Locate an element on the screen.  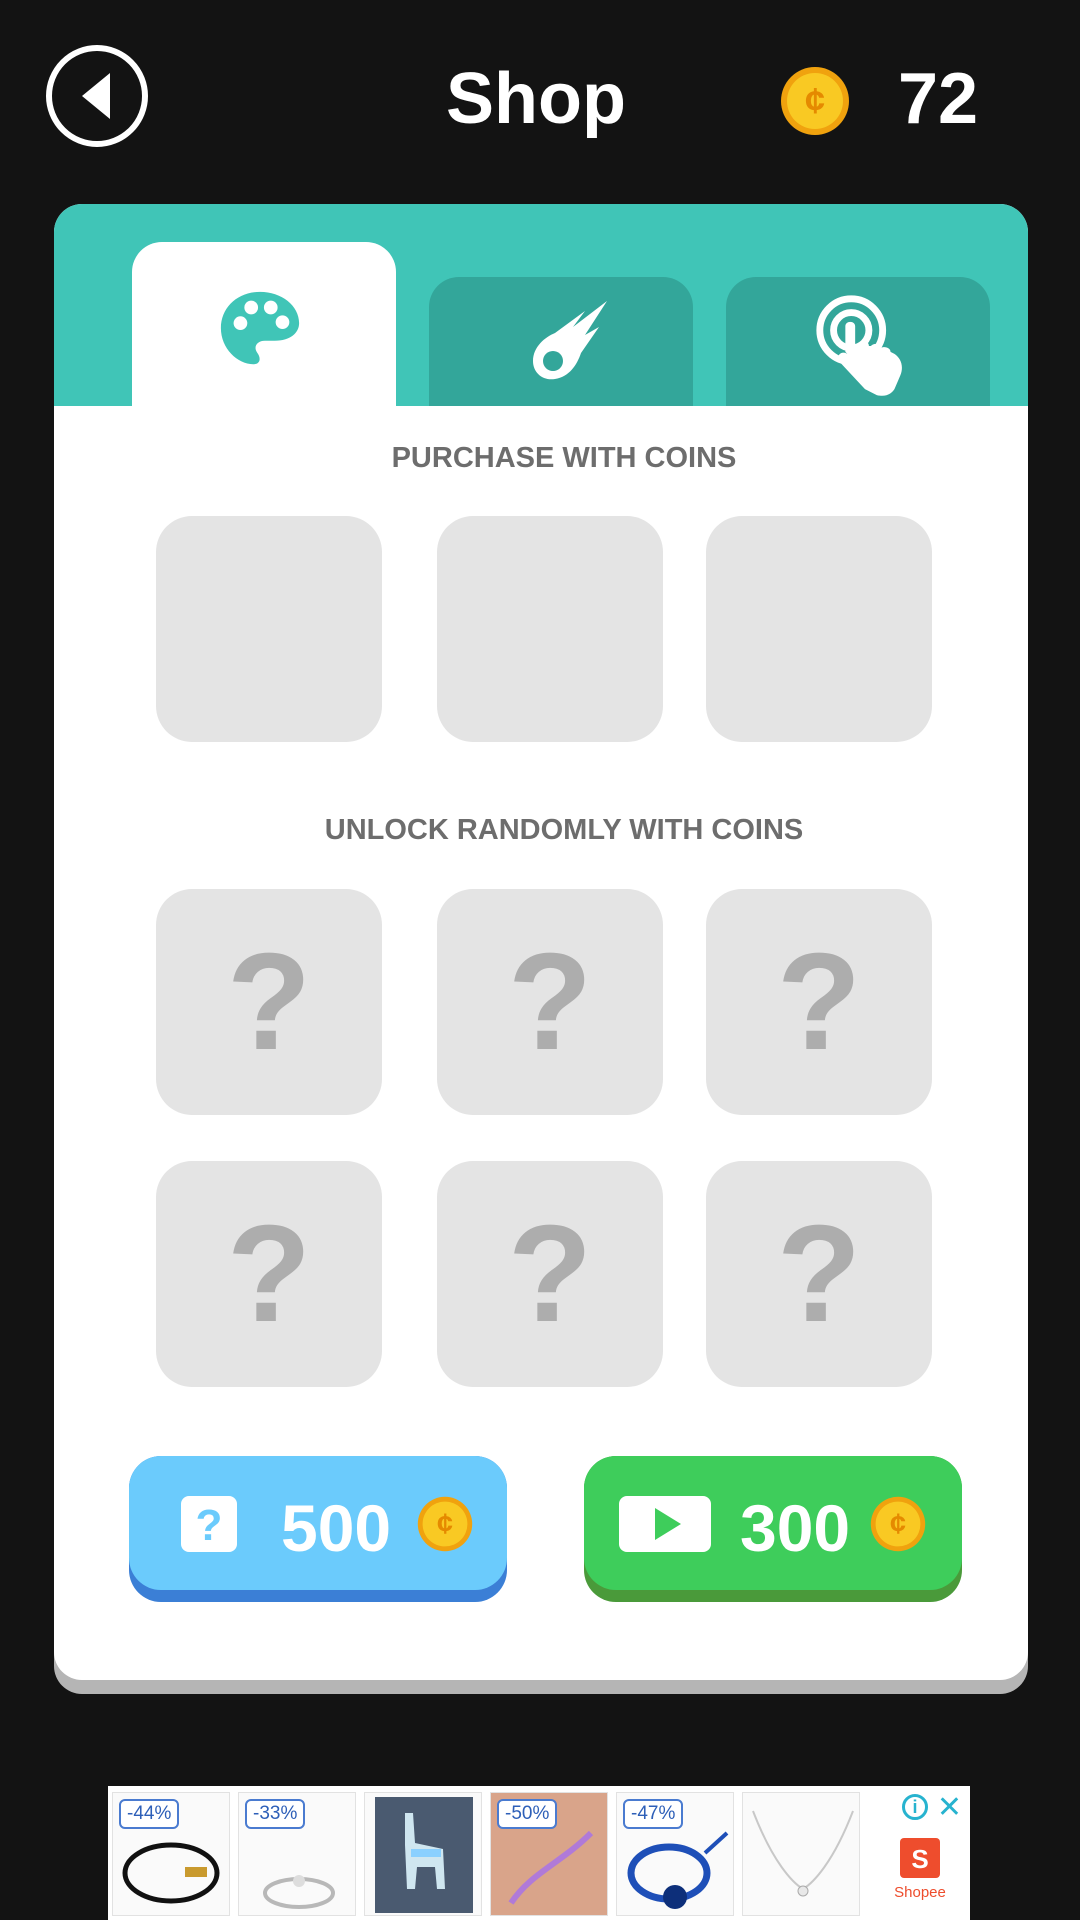
ad-product-bracelet: -47% is located at coordinates (675, 1854).